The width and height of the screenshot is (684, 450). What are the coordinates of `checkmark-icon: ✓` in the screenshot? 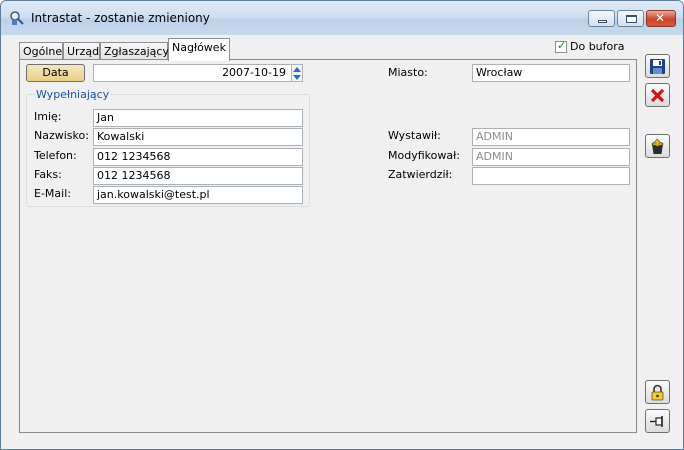 It's located at (562, 45).